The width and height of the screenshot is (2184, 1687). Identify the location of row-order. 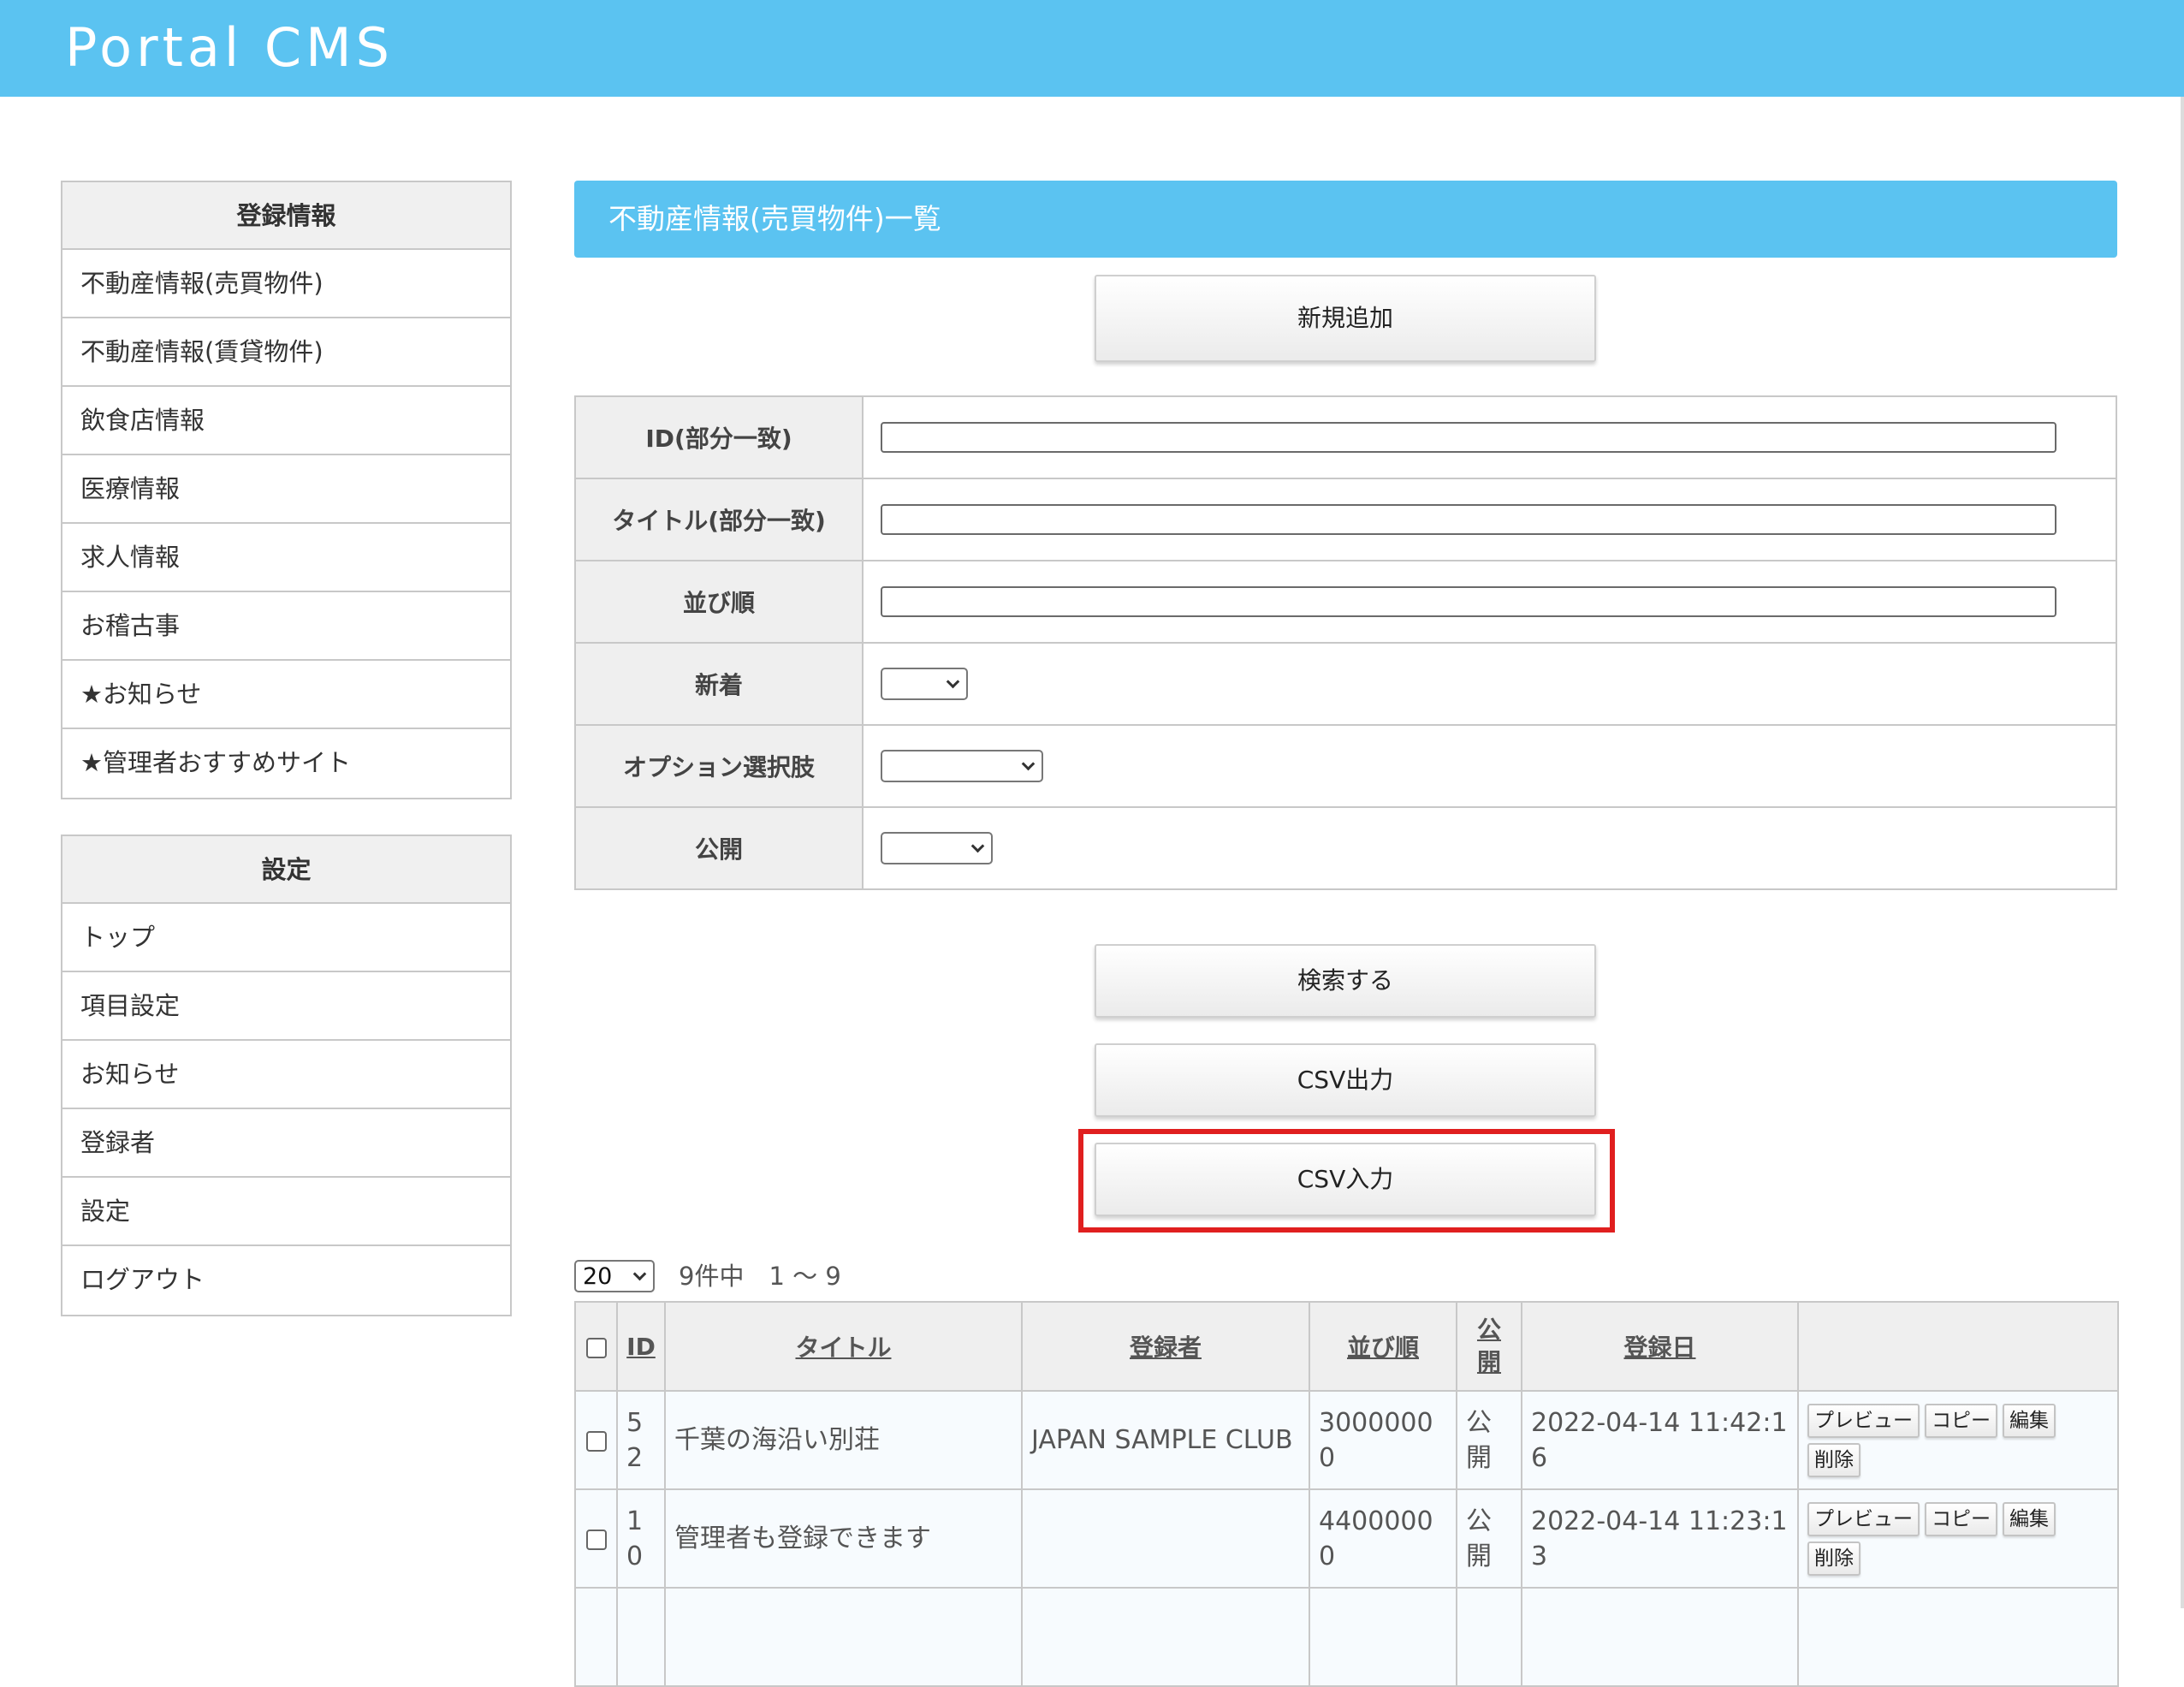
(1383, 1637).